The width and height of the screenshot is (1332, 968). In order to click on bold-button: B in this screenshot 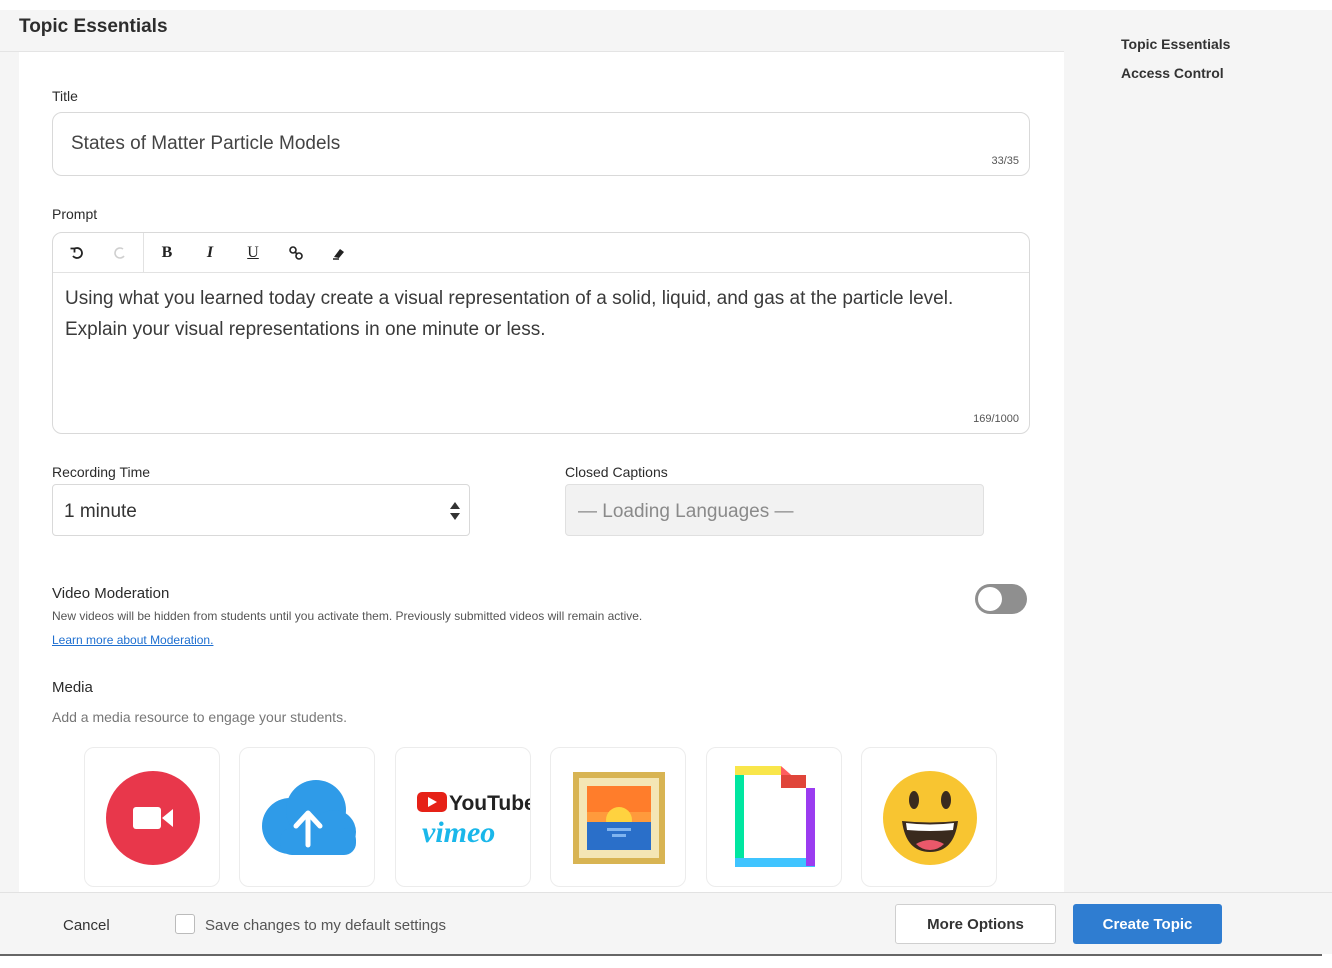, I will do `click(167, 253)`.